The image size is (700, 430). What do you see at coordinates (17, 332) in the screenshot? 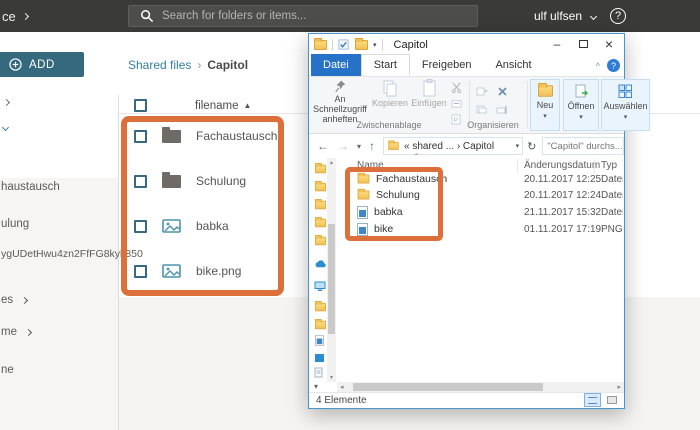
I see `sidebar-item: me` at bounding box center [17, 332].